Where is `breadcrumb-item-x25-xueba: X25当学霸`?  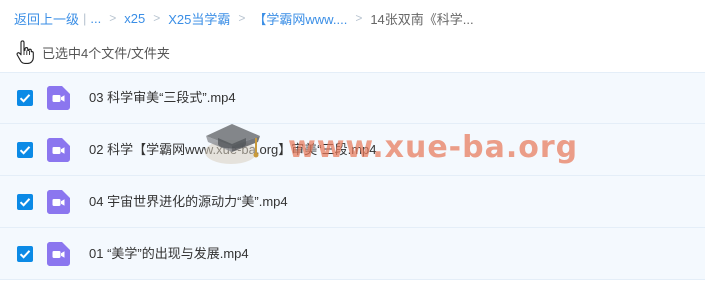 breadcrumb-item-x25-xueba: X25当学霸 is located at coordinates (199, 18).